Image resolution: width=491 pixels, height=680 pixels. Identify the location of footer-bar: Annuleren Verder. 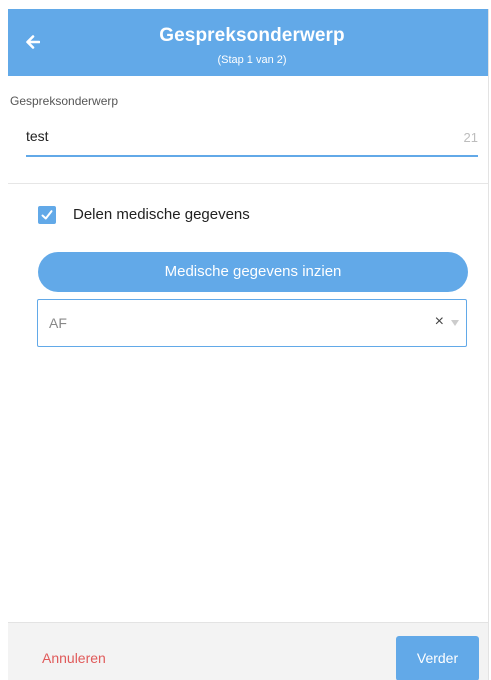
(248, 651).